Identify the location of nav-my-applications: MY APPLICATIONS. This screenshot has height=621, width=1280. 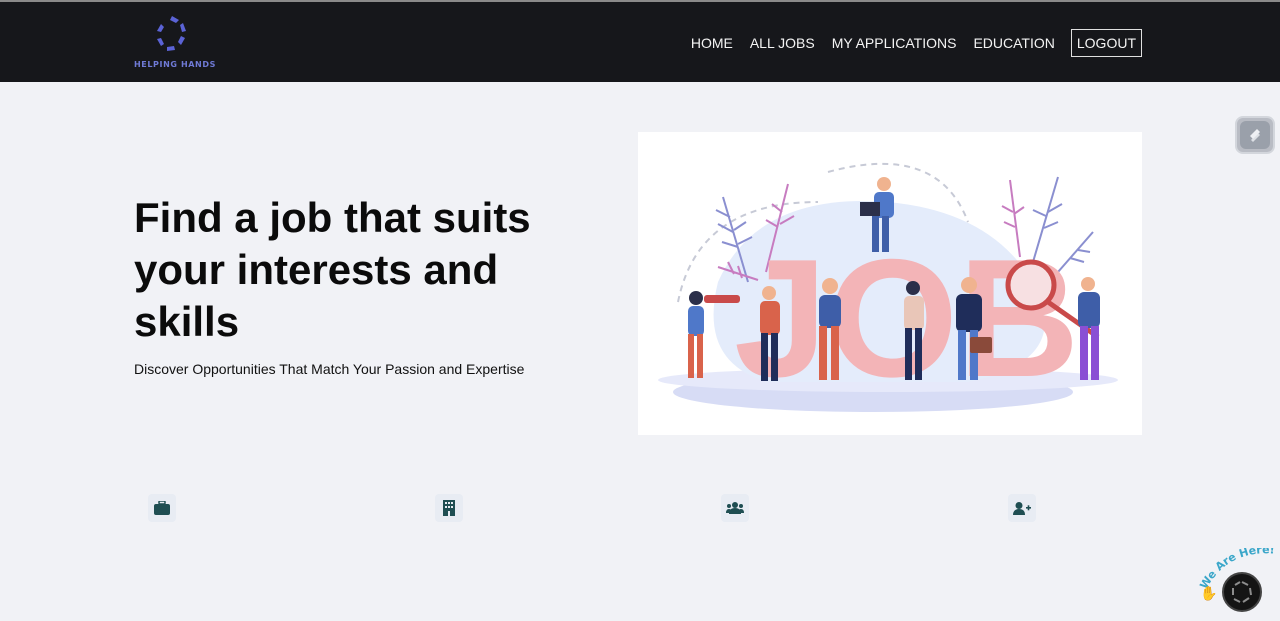
(894, 43).